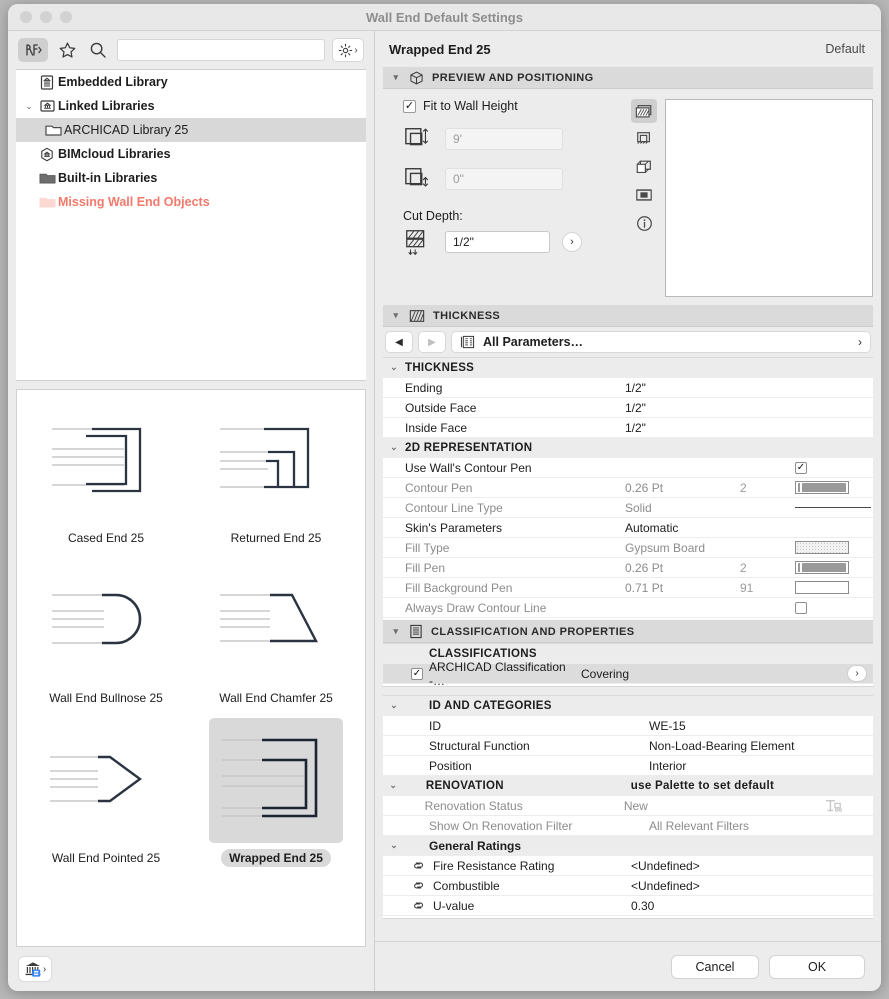  I want to click on thumbnail-wall-end-bullnose-25: Wall End Bullnose 25, so click(106, 638).